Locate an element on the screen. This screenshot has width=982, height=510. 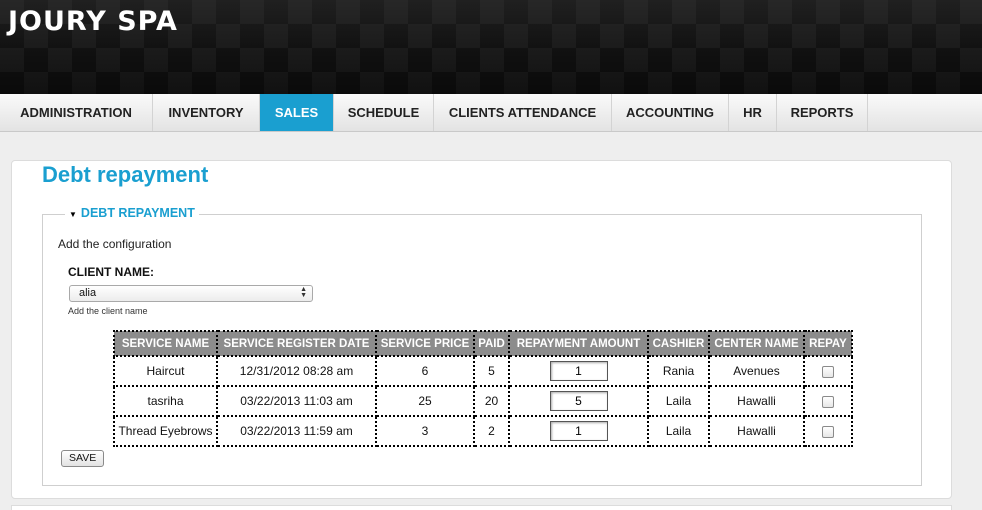
col-service-price: SERVICE PRICE is located at coordinates (425, 343).